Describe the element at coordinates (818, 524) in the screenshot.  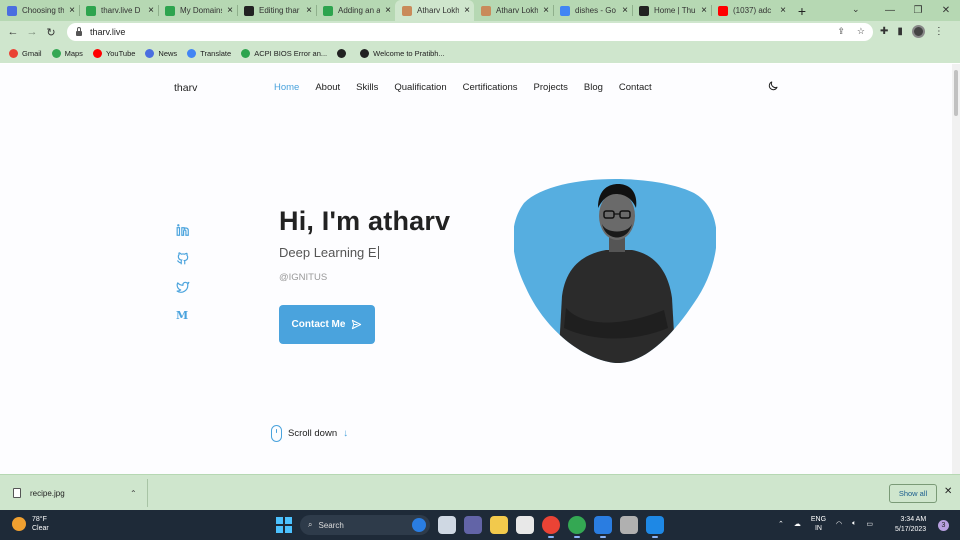
I see `language-indicator: ENG IN` at that location.